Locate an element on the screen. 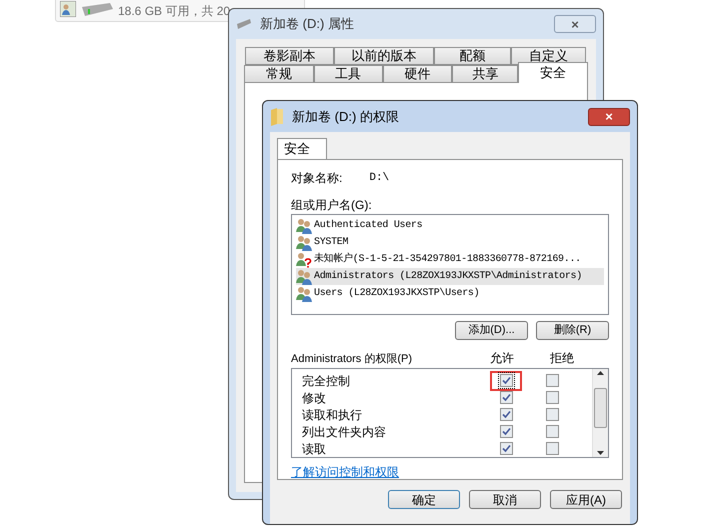 The height and width of the screenshot is (528, 725). dialog-button: 应用(A) is located at coordinates (586, 499).